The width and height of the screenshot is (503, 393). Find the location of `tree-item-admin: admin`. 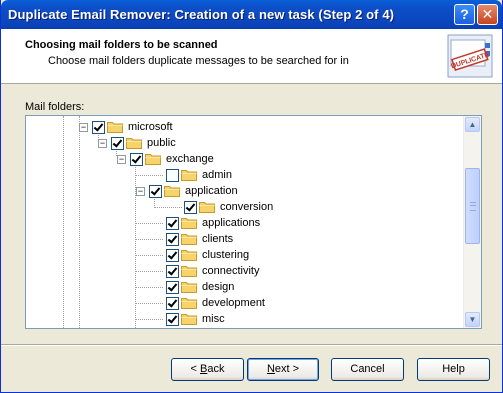

tree-item-admin: admin is located at coordinates (199, 175).